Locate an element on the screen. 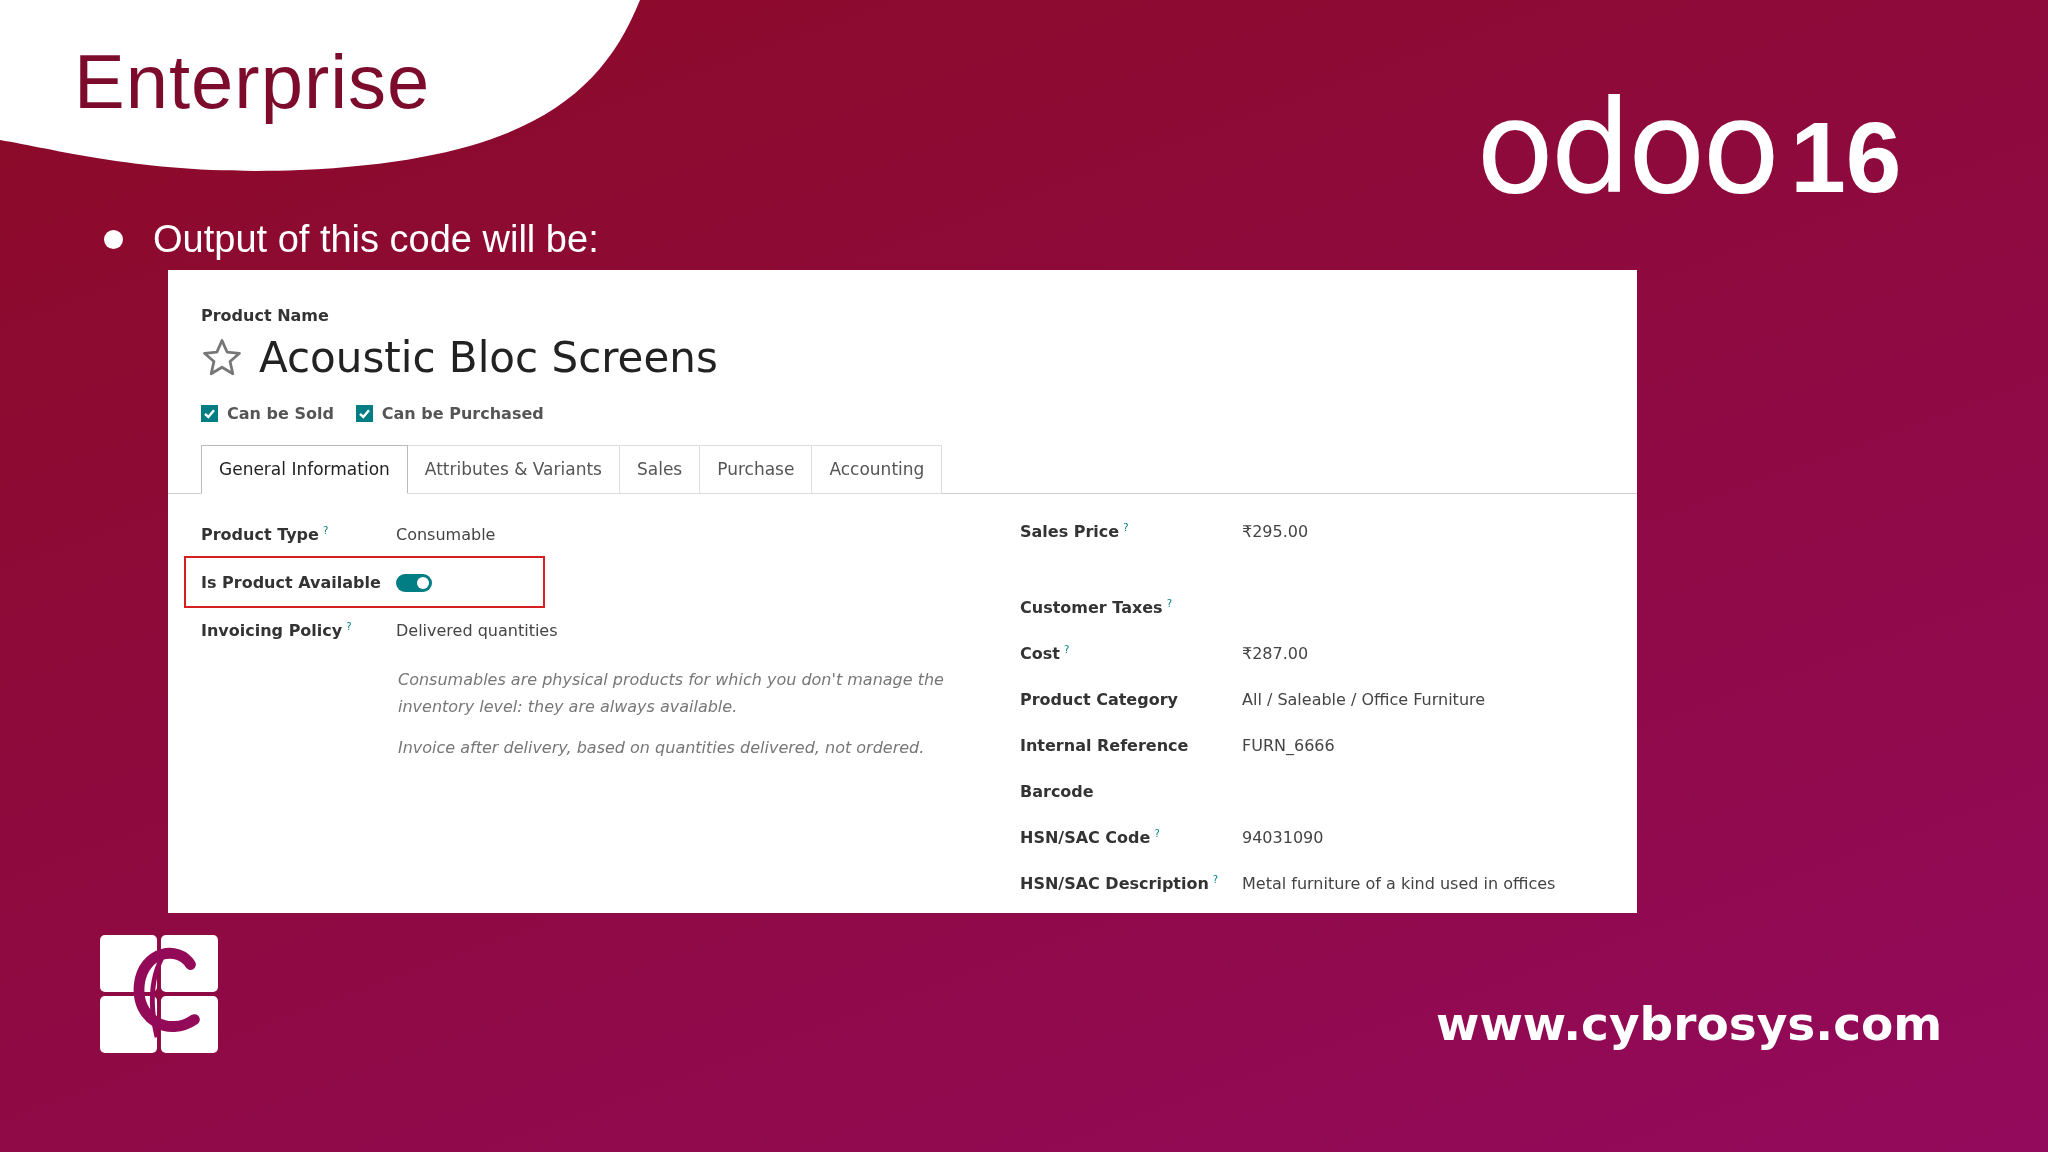 The height and width of the screenshot is (1152, 2048). field-label: Product Name is located at coordinates (265, 315).